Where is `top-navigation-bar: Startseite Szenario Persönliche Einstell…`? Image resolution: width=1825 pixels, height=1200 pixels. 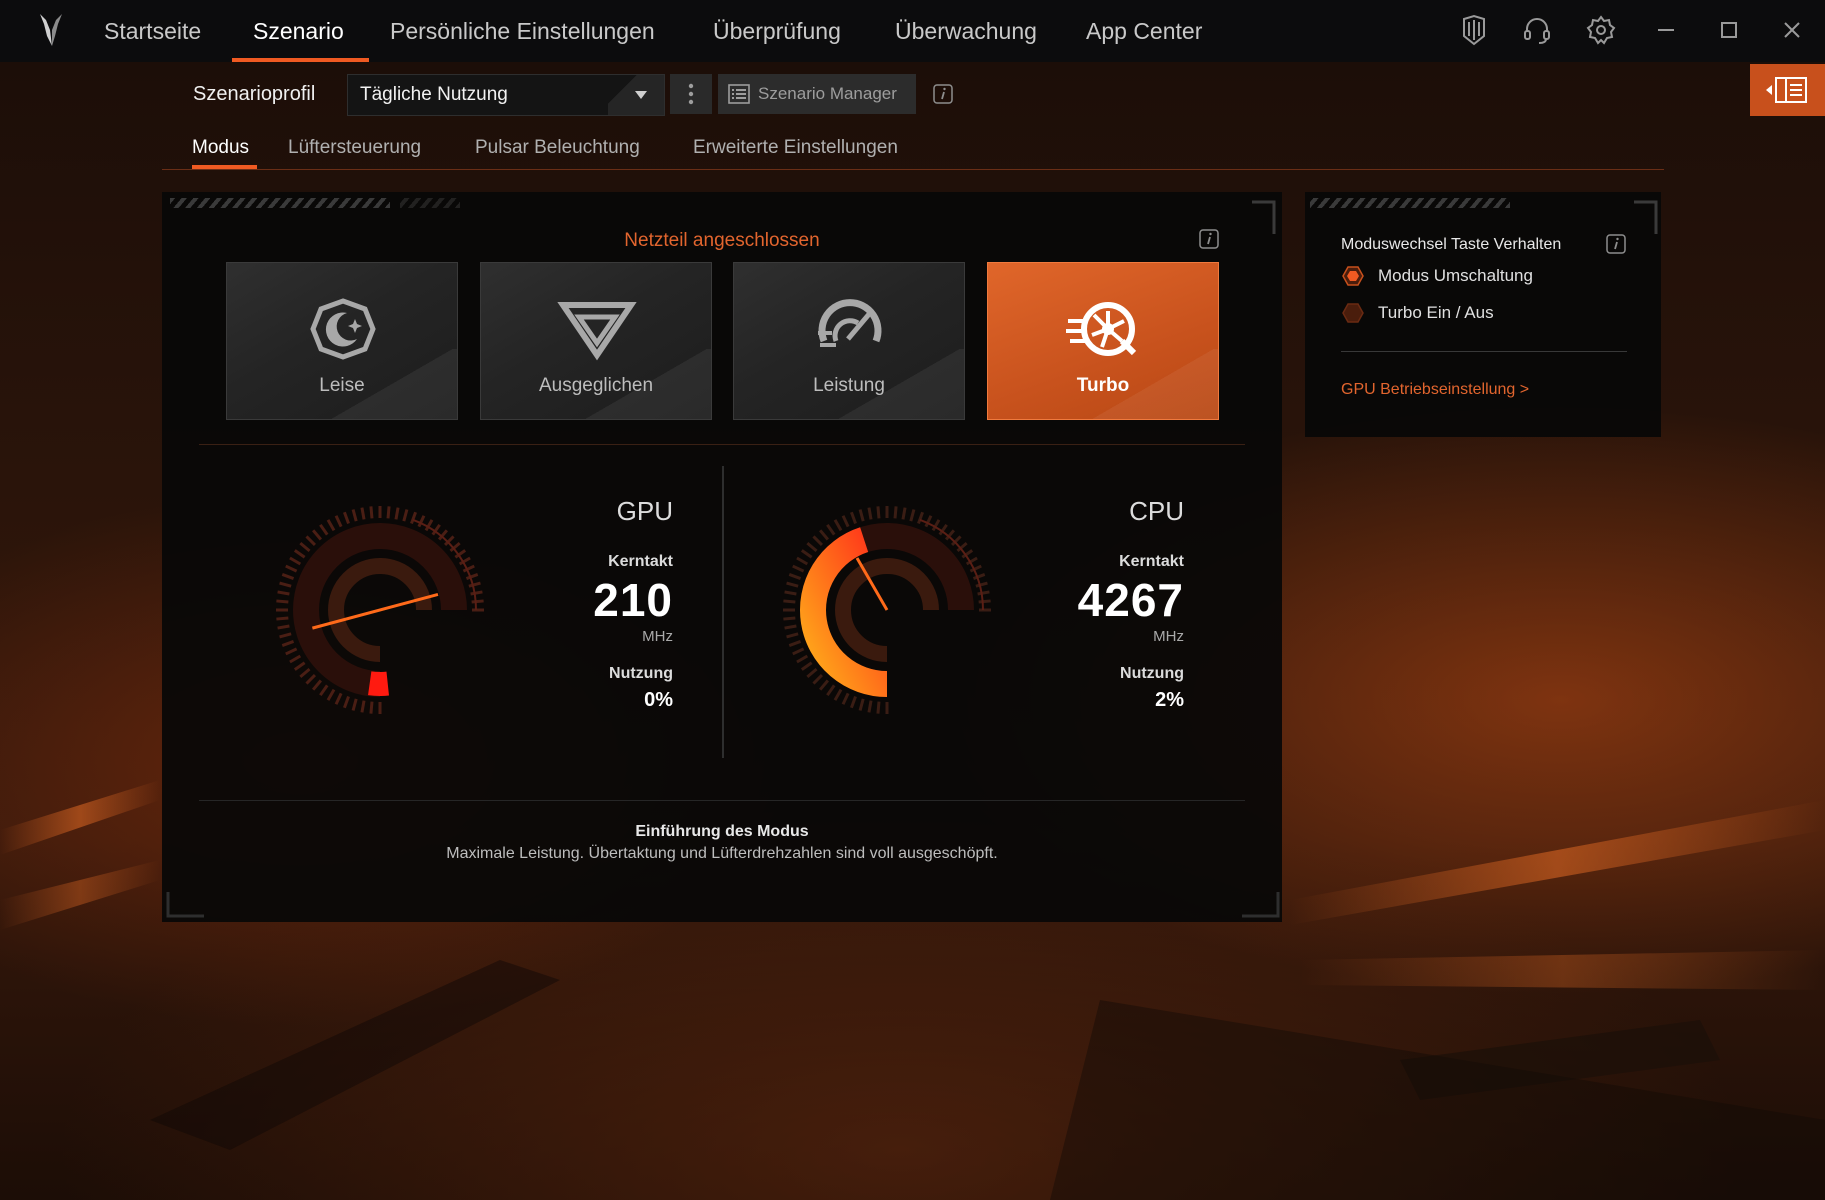 top-navigation-bar: Startseite Szenario Persönliche Einstell… is located at coordinates (912, 31).